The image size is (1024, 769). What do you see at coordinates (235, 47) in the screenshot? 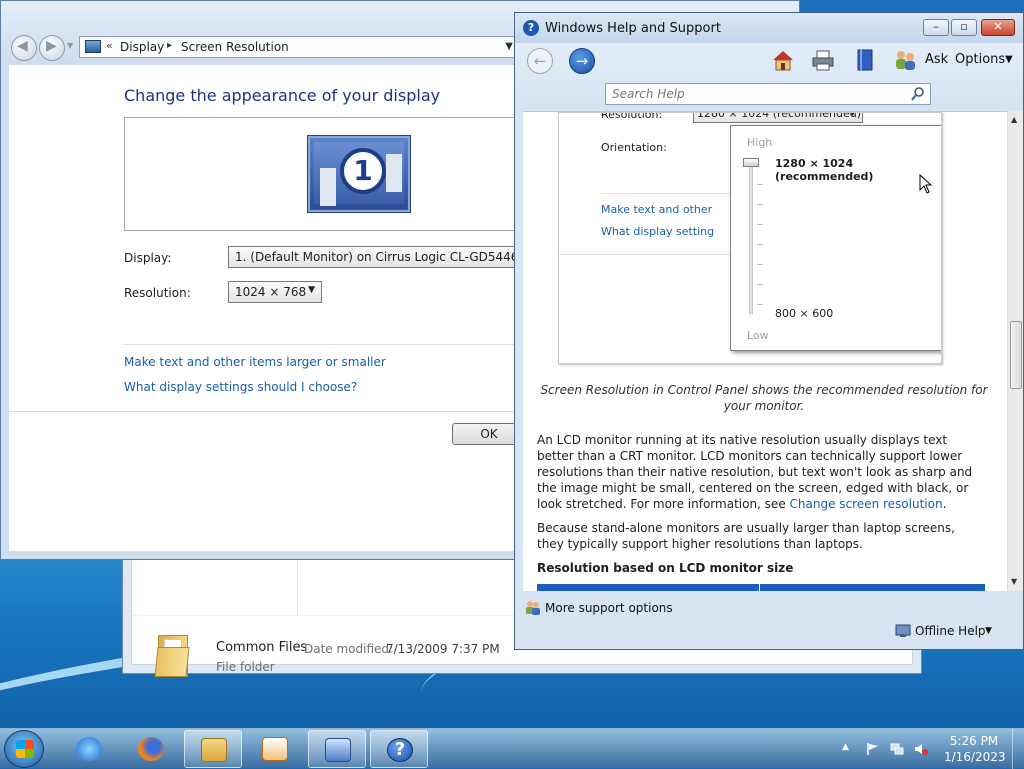
I see `breadcrumb-screen-resolution: Screen Resolution` at bounding box center [235, 47].